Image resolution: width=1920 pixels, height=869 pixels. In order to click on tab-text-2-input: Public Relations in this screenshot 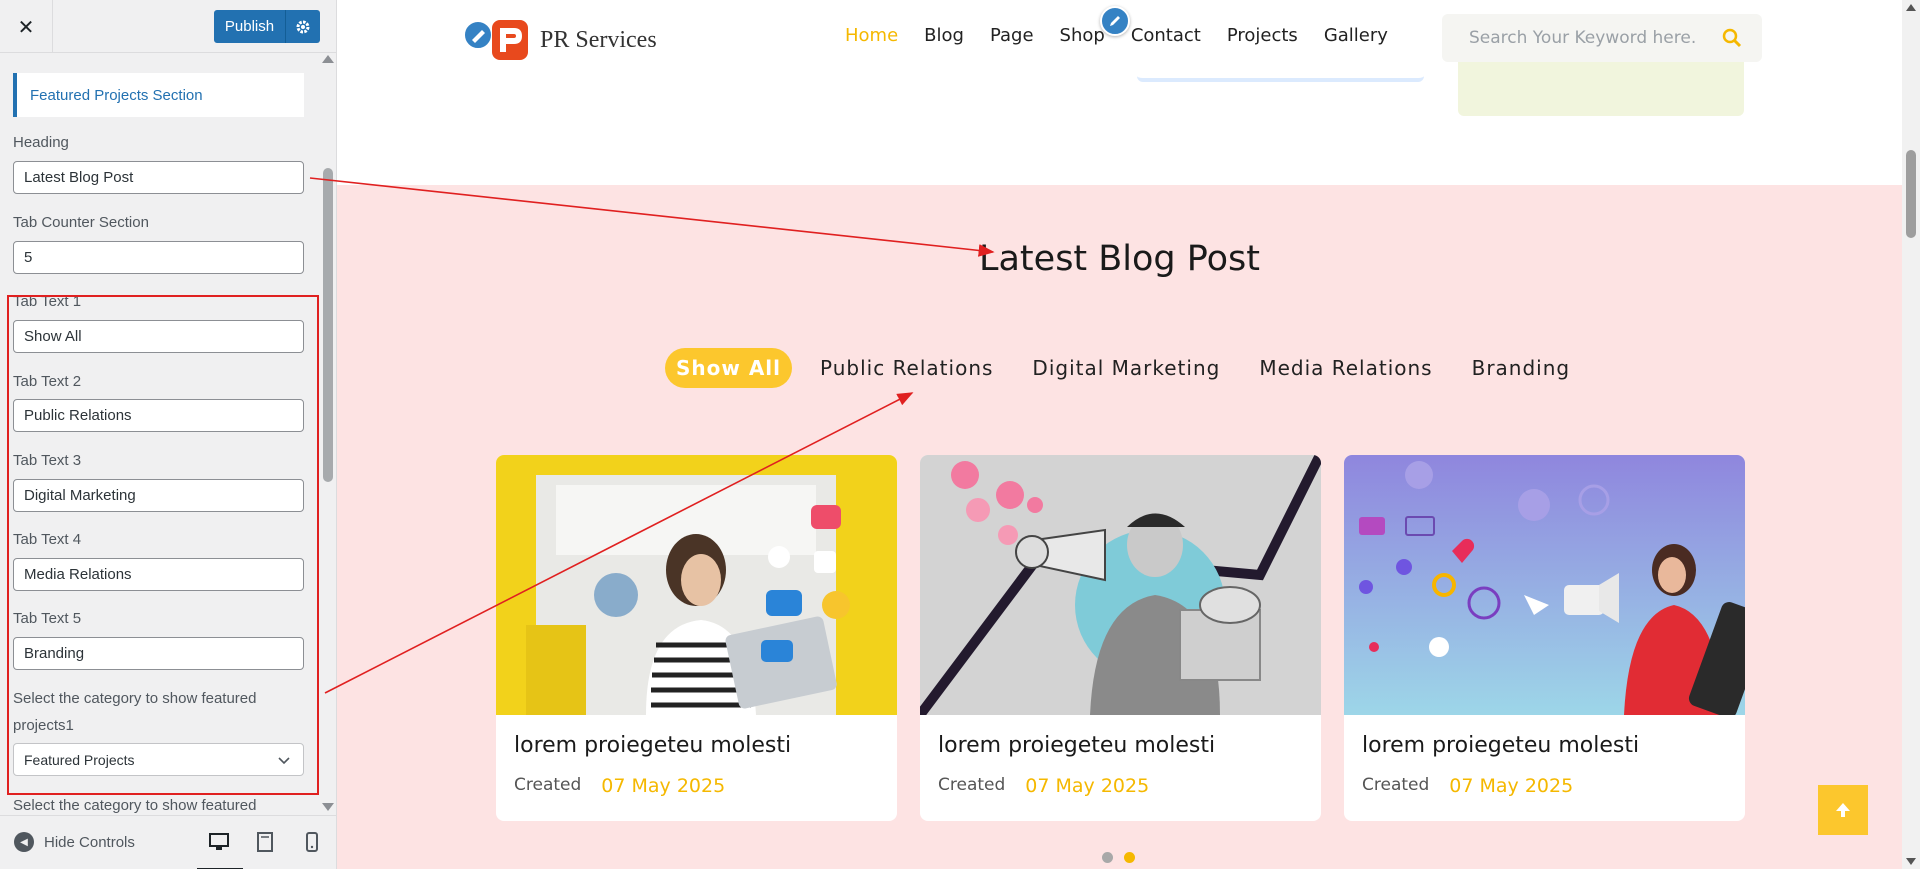, I will do `click(158, 415)`.